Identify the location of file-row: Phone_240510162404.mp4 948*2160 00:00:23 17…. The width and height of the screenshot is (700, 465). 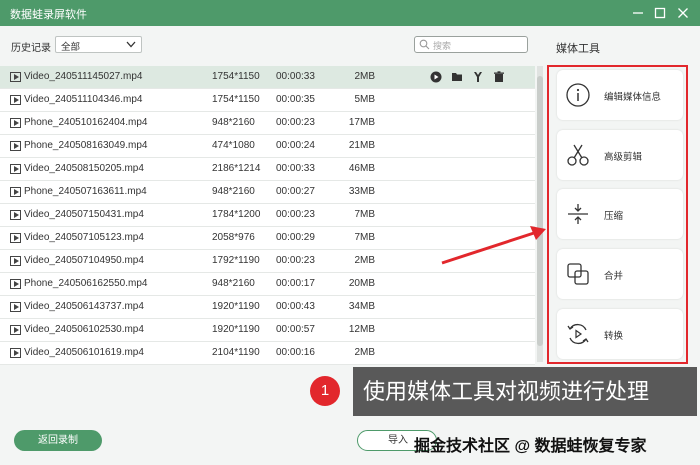
(267, 123).